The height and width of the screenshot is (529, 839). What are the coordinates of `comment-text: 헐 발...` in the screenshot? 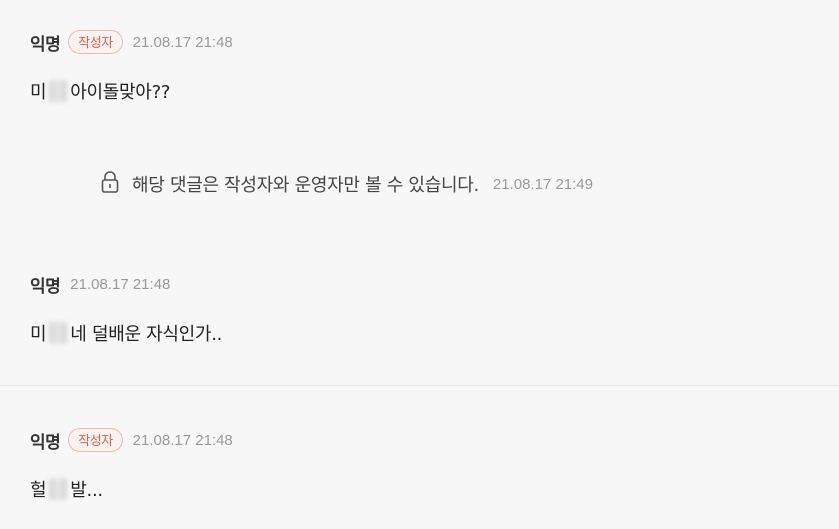 It's located at (424, 489).